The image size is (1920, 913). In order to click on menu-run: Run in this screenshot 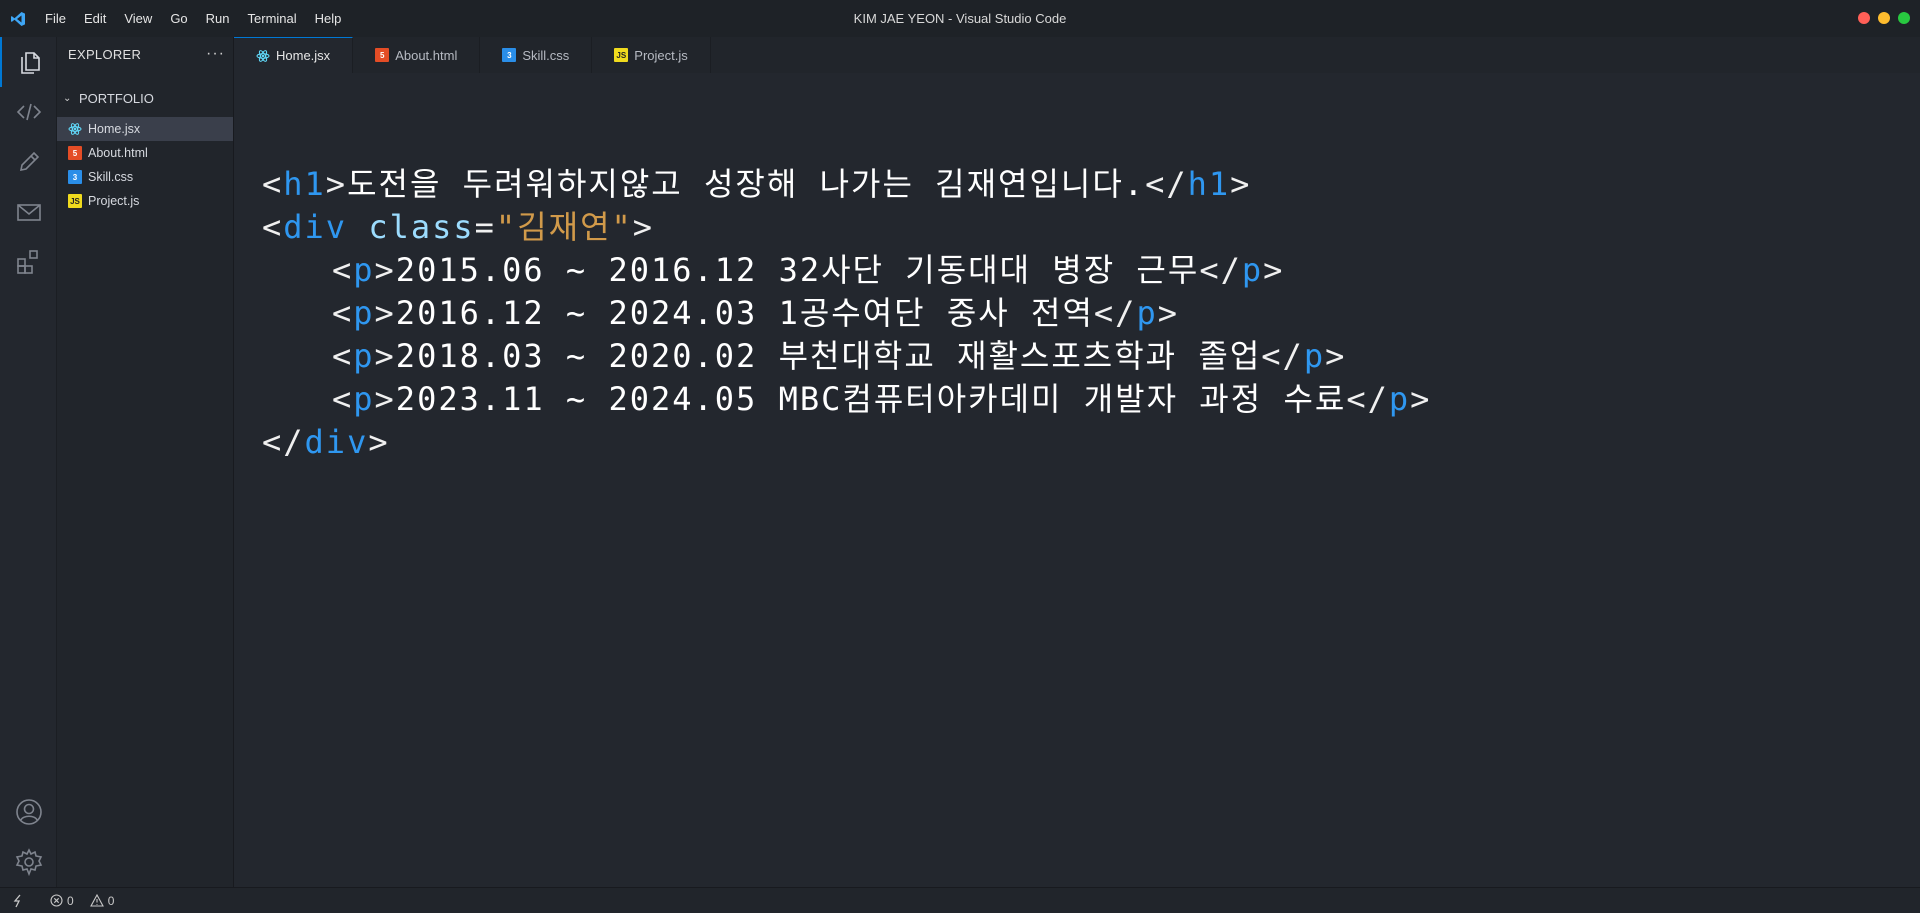, I will do `click(218, 18)`.